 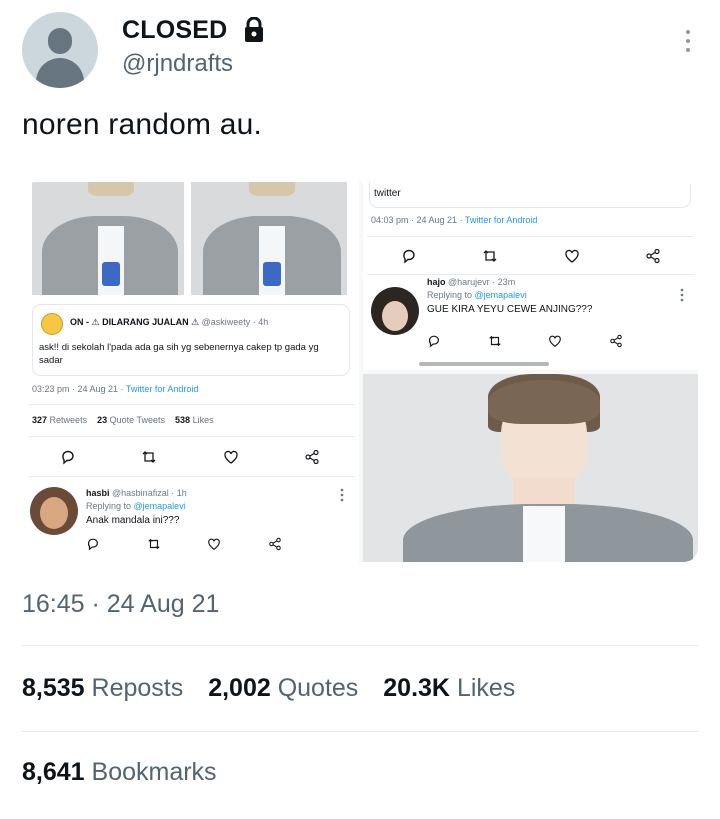 I want to click on reply-author: hajo @harujevr · 23m, so click(x=471, y=282).